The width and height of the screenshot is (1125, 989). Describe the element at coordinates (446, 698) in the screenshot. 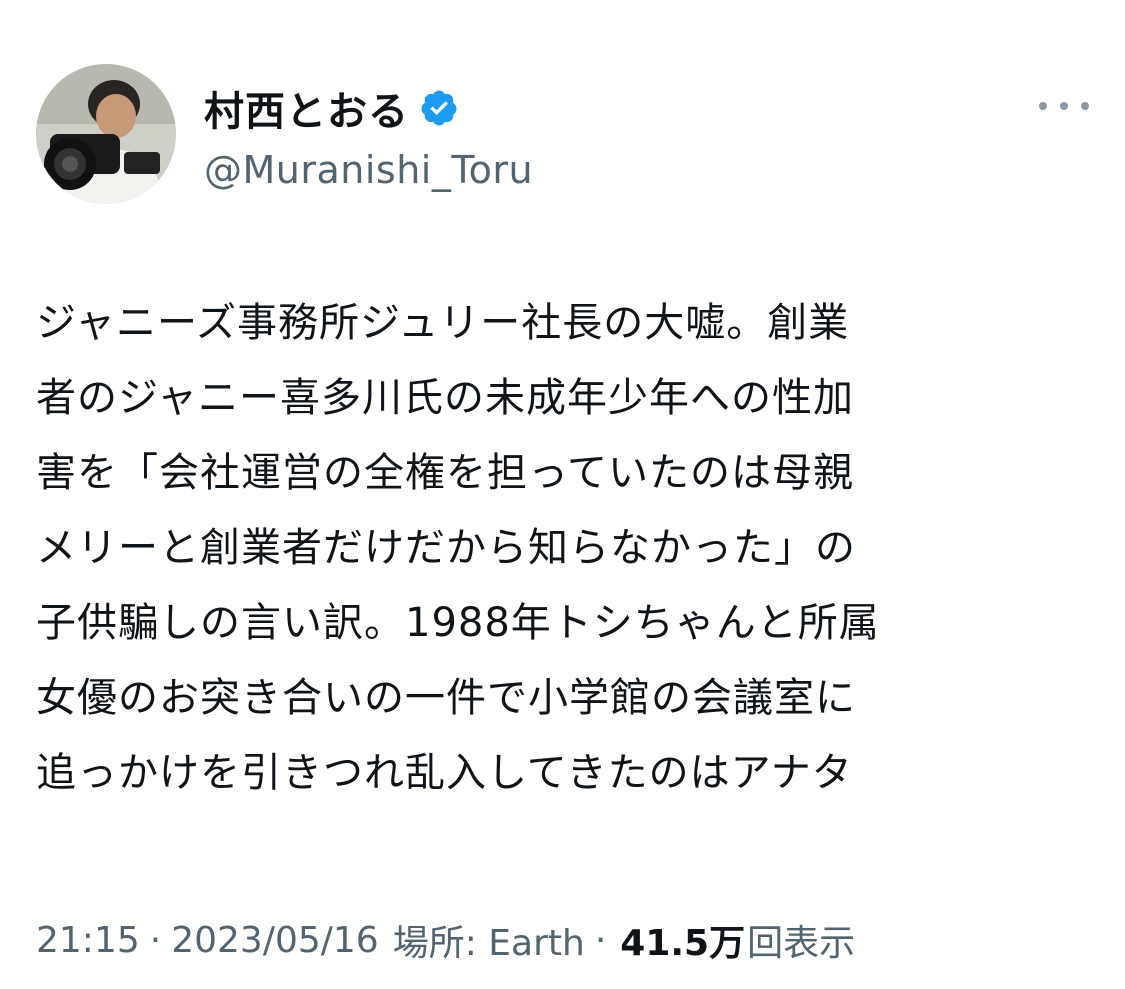

I see `tweet-line: 女優のお突き合いの一件で小学館の会議室に` at that location.